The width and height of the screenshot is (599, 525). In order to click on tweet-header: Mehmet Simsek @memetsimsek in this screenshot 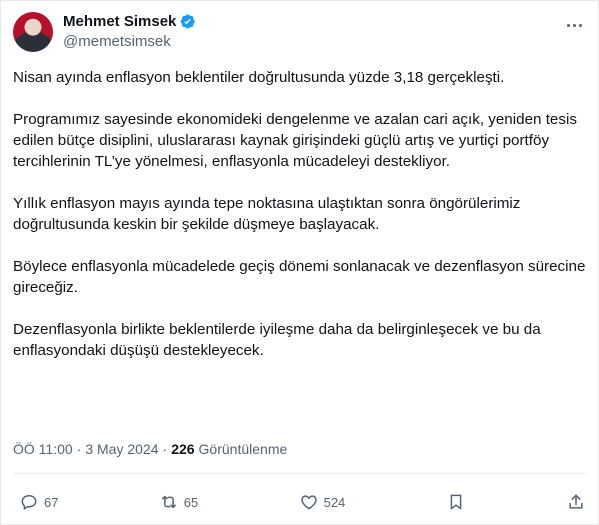, I will do `click(299, 33)`.